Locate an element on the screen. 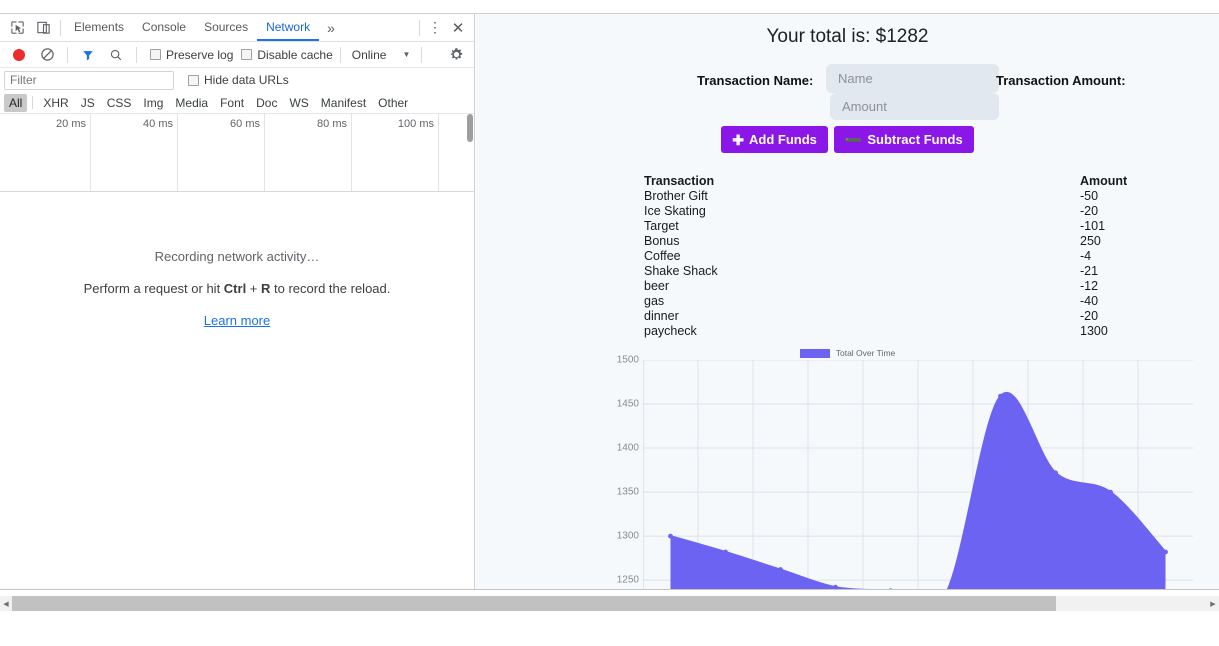  reload-hint-pre: Perform a request or hit is located at coordinates (153, 288).